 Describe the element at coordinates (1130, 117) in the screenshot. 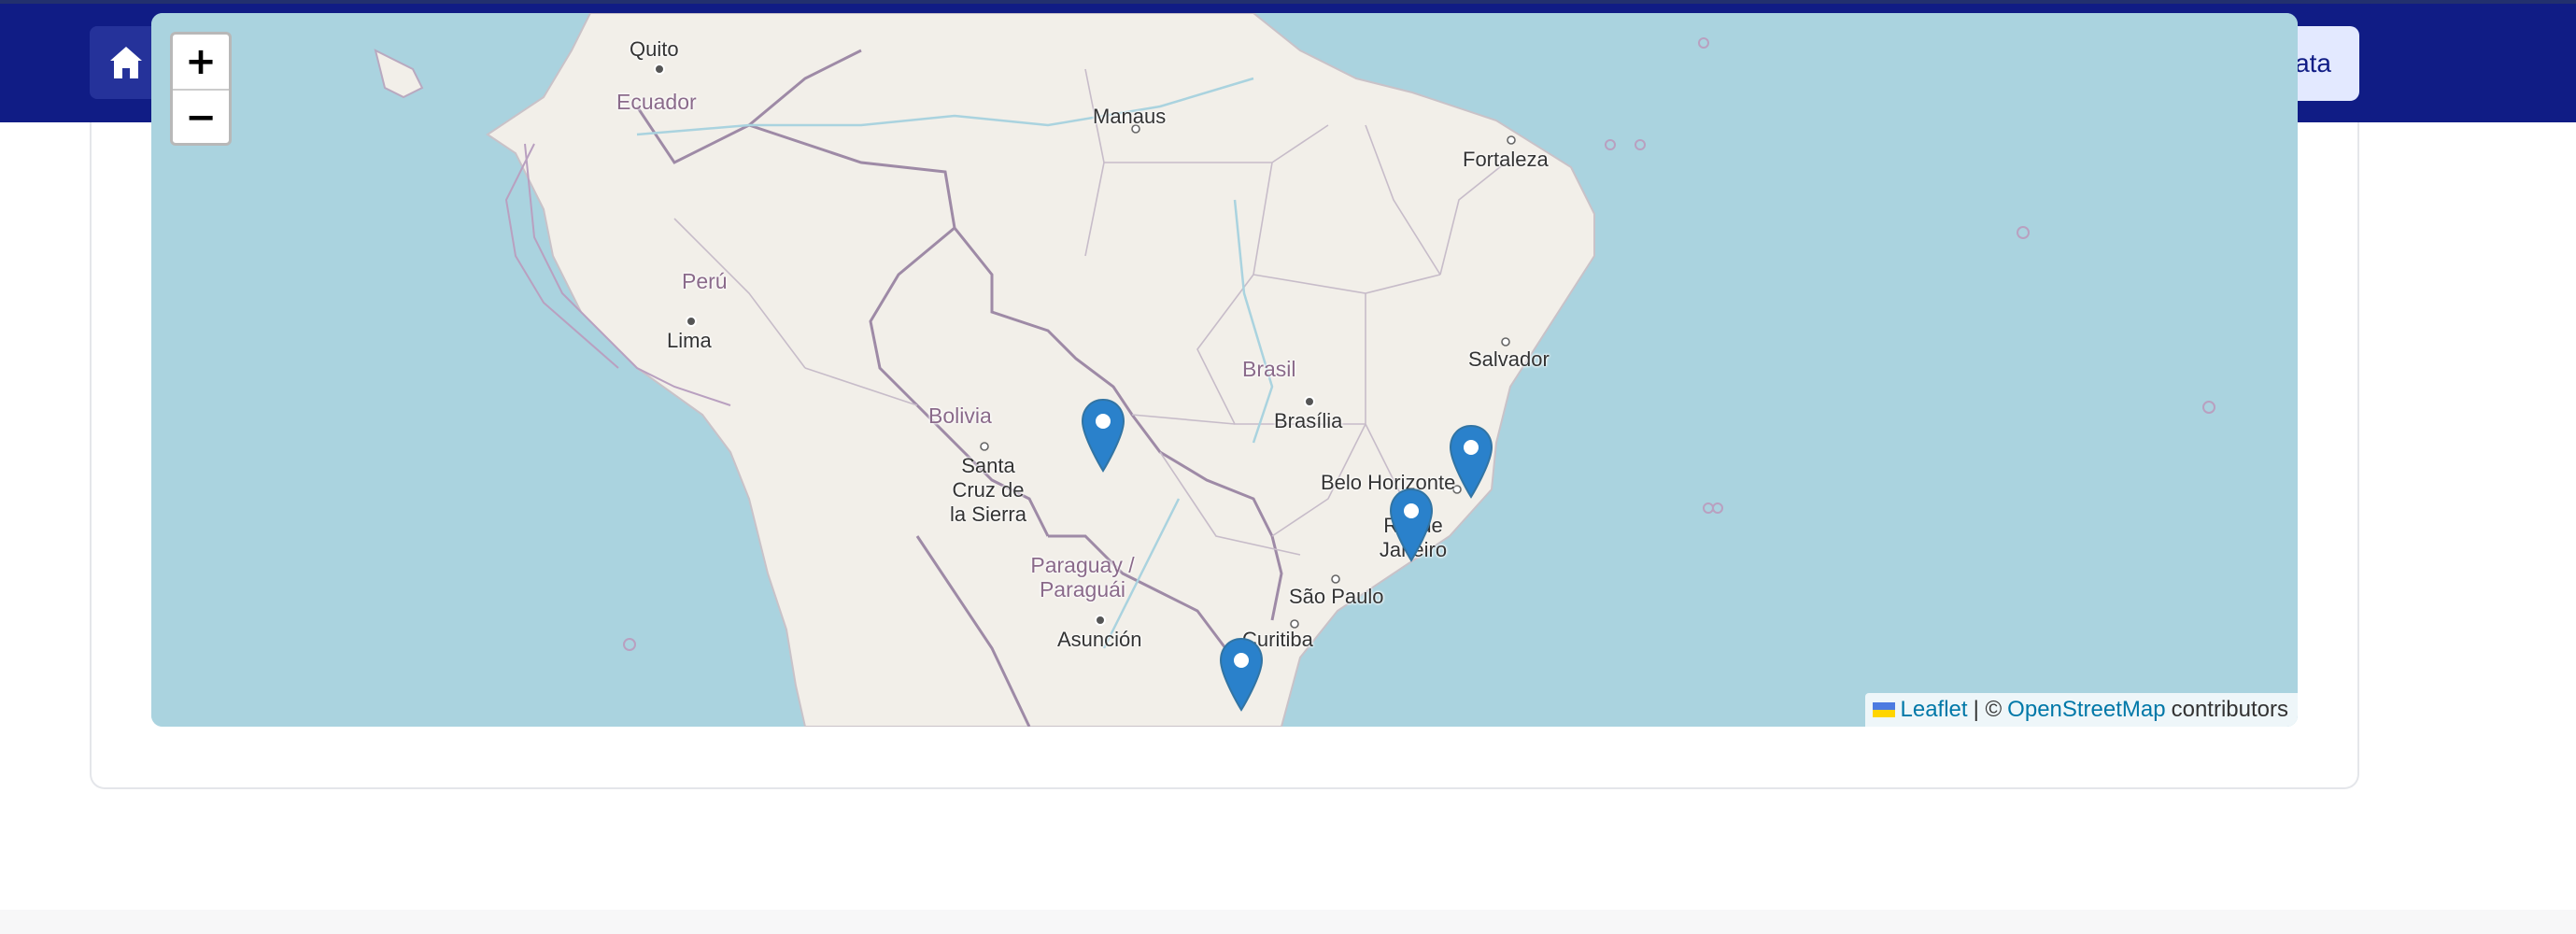

I see `label-manaus: Manaus` at that location.